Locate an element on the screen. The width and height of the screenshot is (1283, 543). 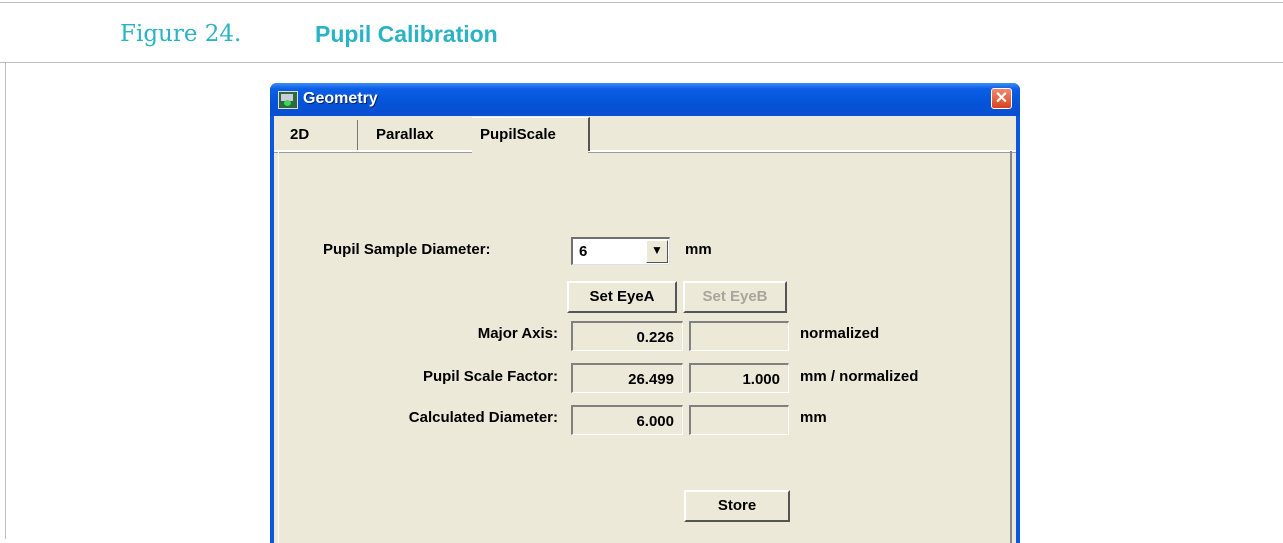
set-eye-b-button: Set EyeB is located at coordinates (735, 297).